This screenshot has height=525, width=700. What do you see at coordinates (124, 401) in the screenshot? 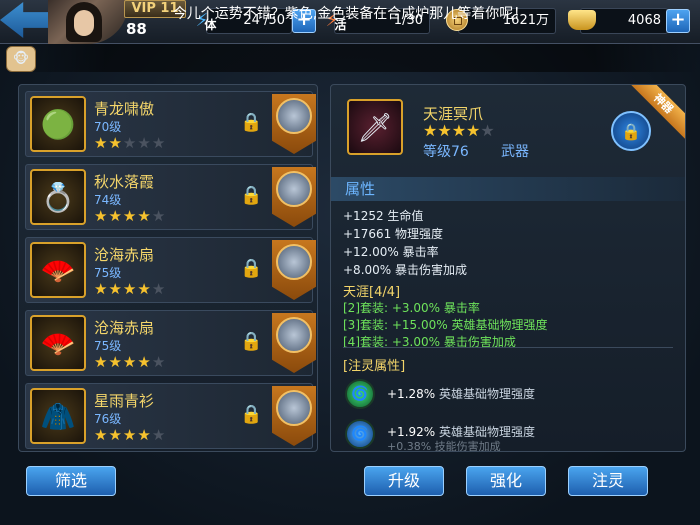
I see `item-name: 星雨青衫` at bounding box center [124, 401].